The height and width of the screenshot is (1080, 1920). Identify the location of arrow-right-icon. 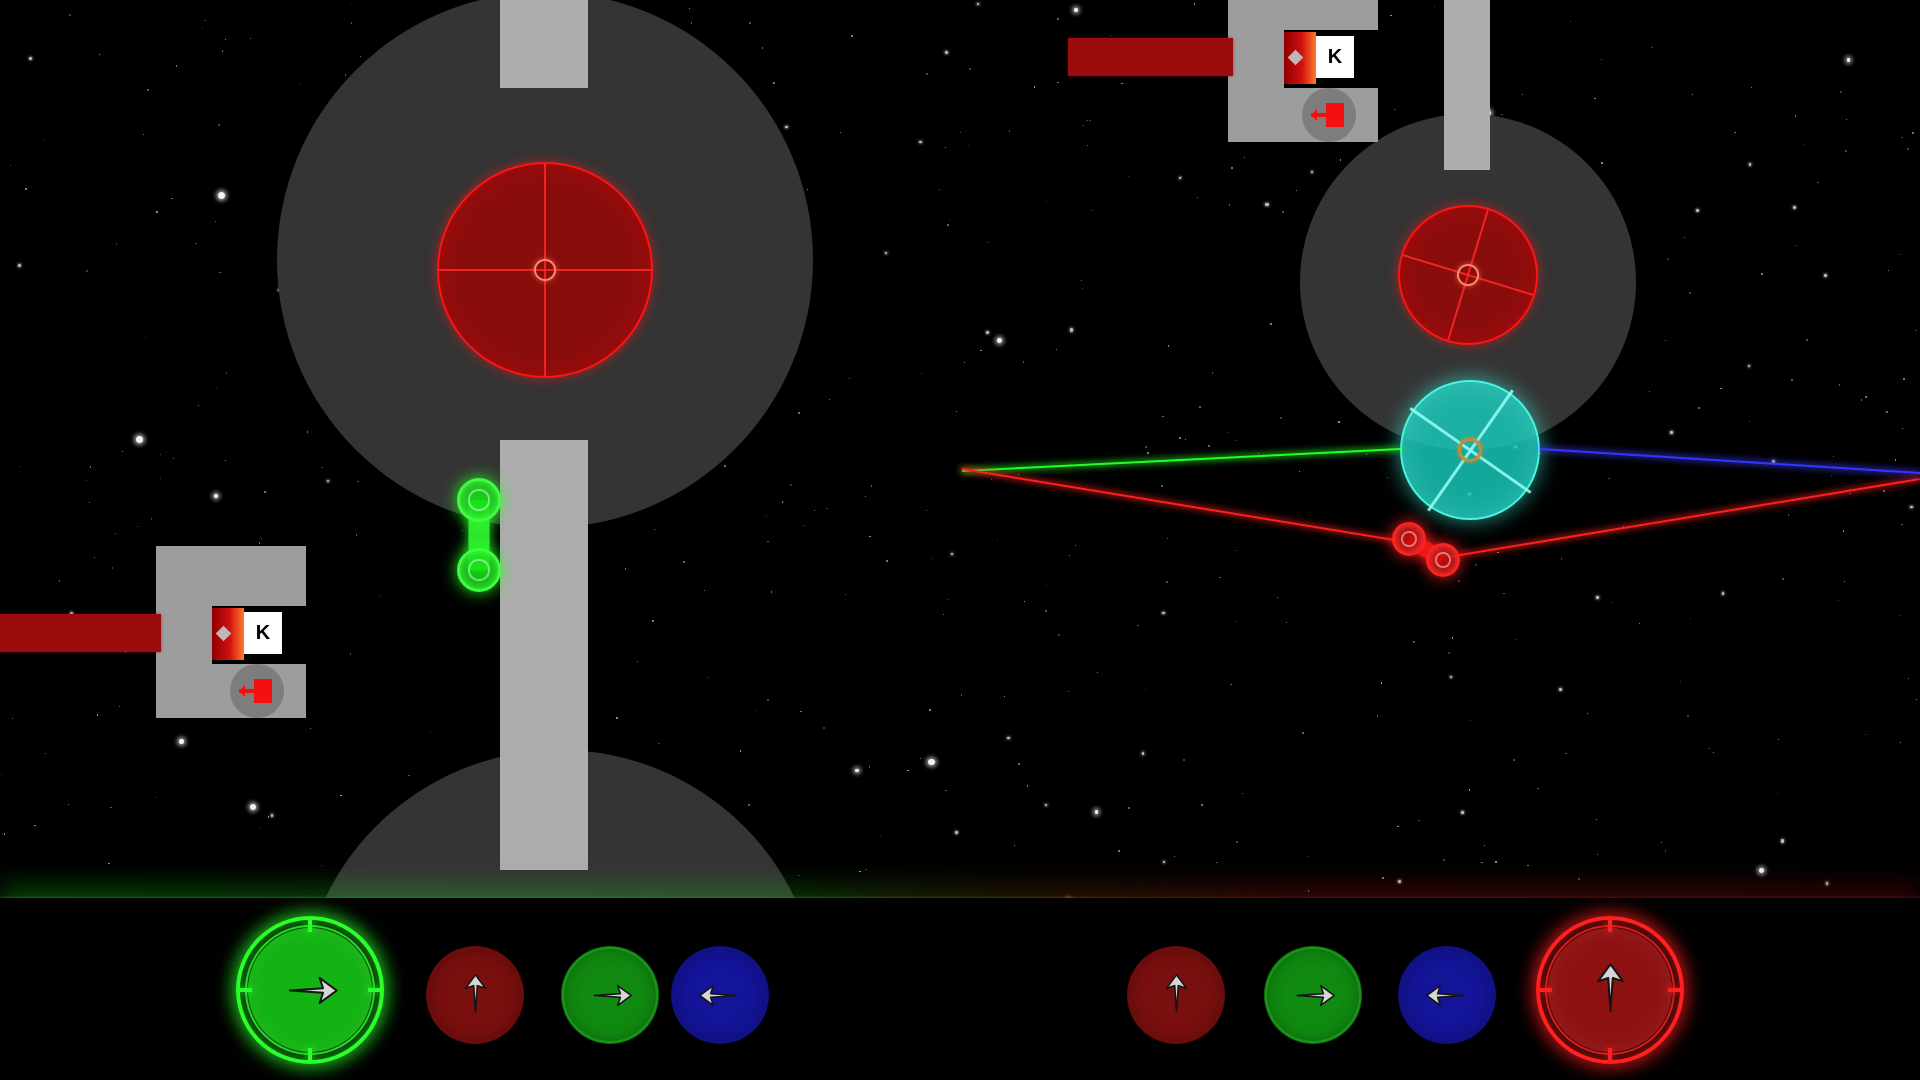
(310, 990).